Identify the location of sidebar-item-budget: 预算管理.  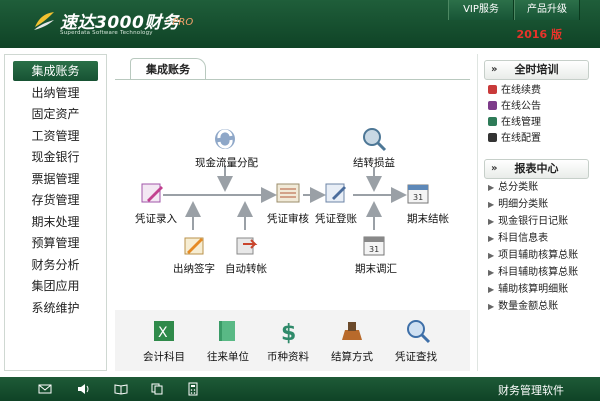
(55, 243).